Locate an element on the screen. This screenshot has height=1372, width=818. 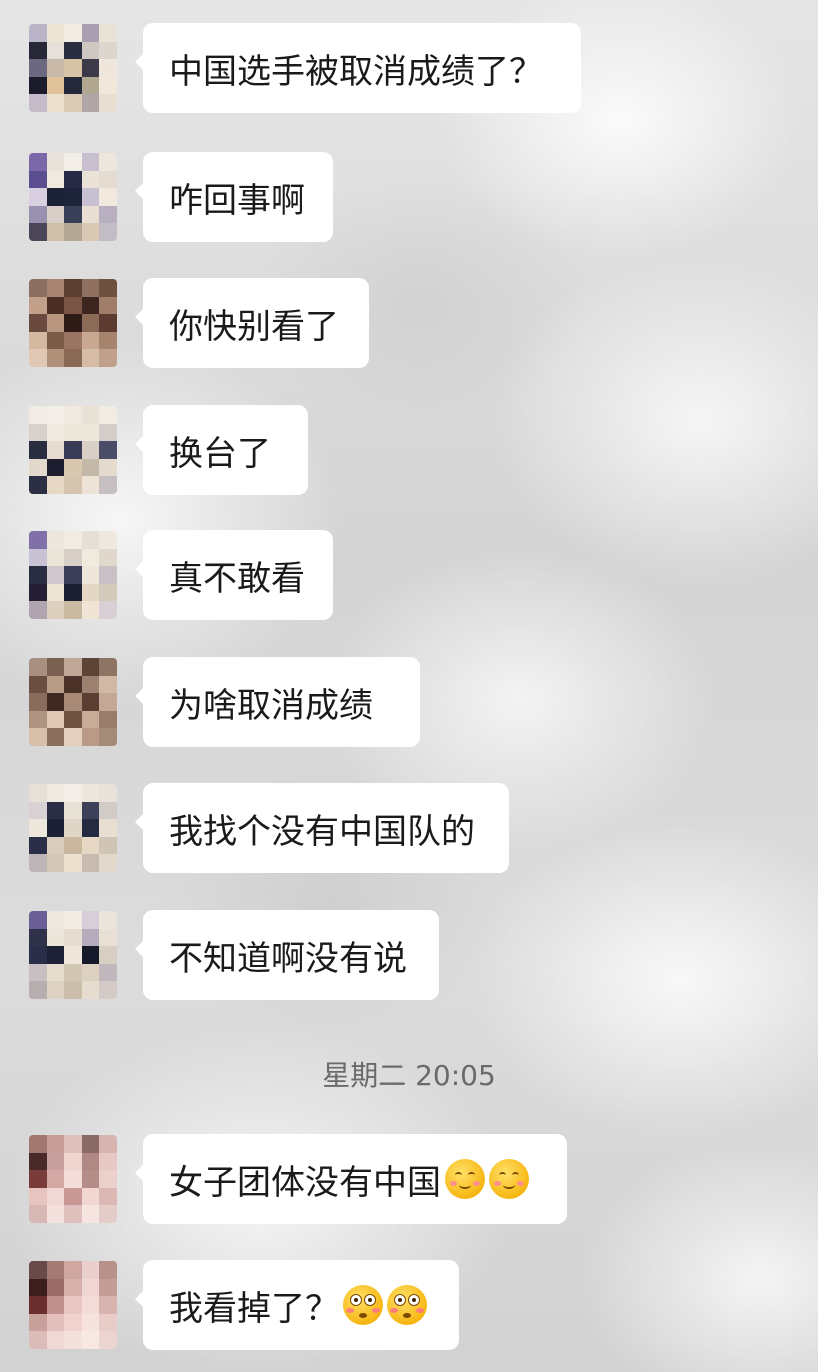
chat-message: 我找个没有中国队的 is located at coordinates (409, 828).